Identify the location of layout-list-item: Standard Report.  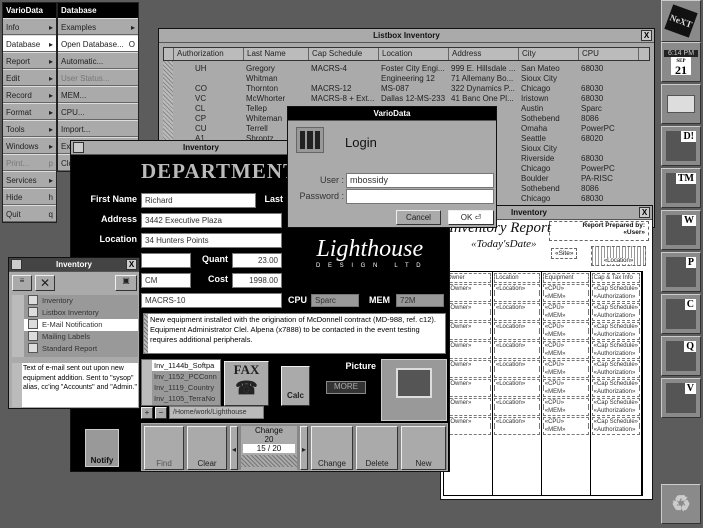
(81, 349).